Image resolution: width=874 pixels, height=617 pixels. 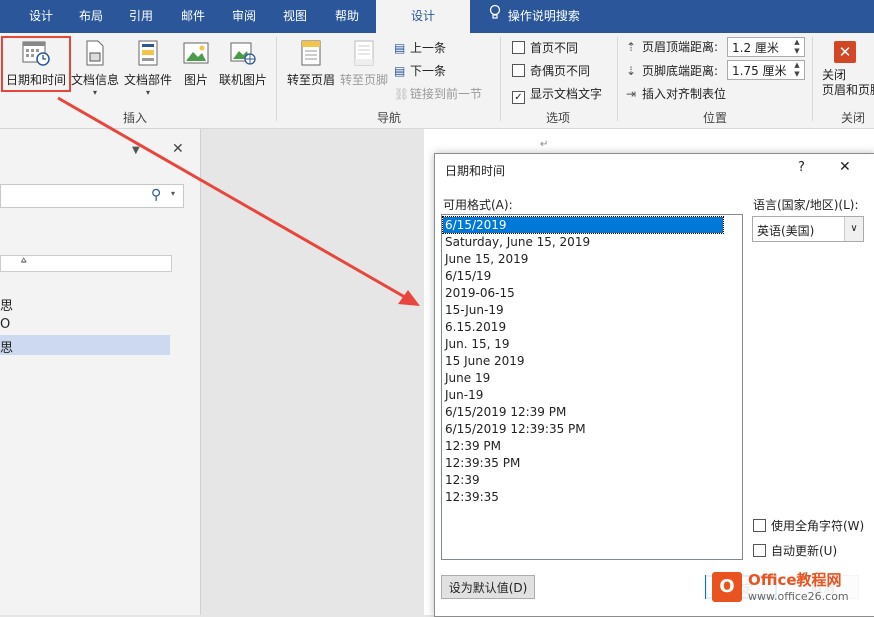 What do you see at coordinates (589, 276) in the screenshot?
I see `format-item: 6/15/19` at bounding box center [589, 276].